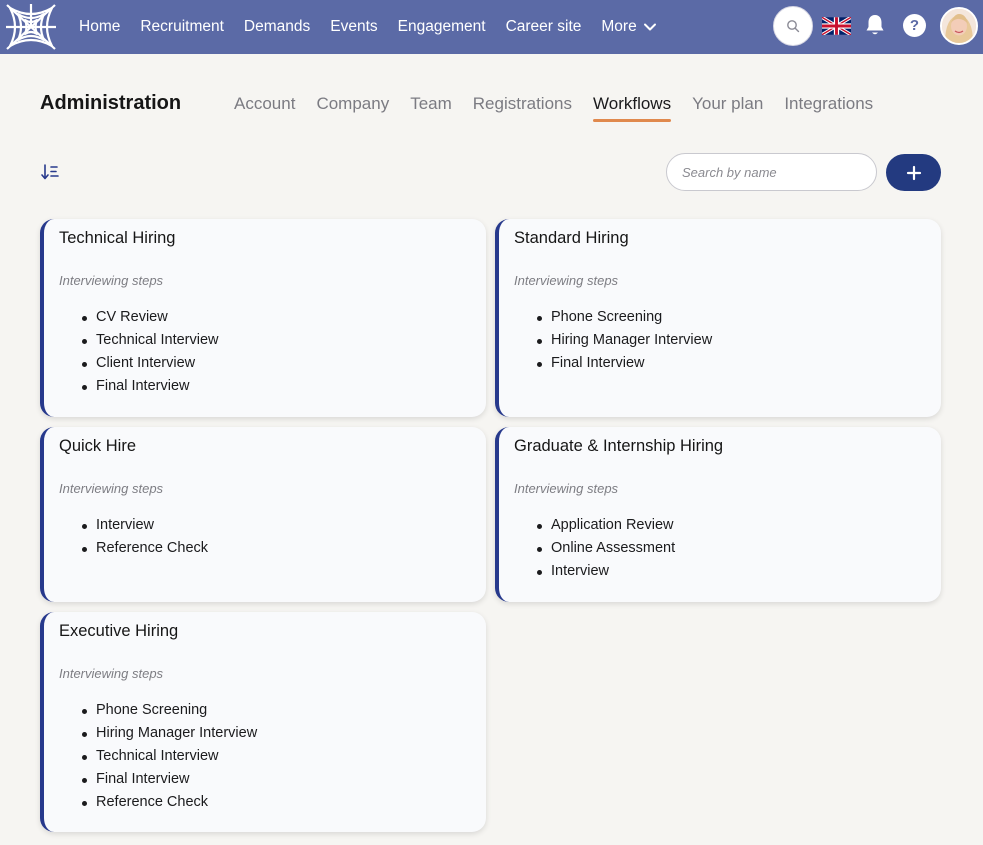 Image resolution: width=983 pixels, height=845 pixels. What do you see at coordinates (727, 108) in the screenshot?
I see `tab-your-plan: Your plan` at bounding box center [727, 108].